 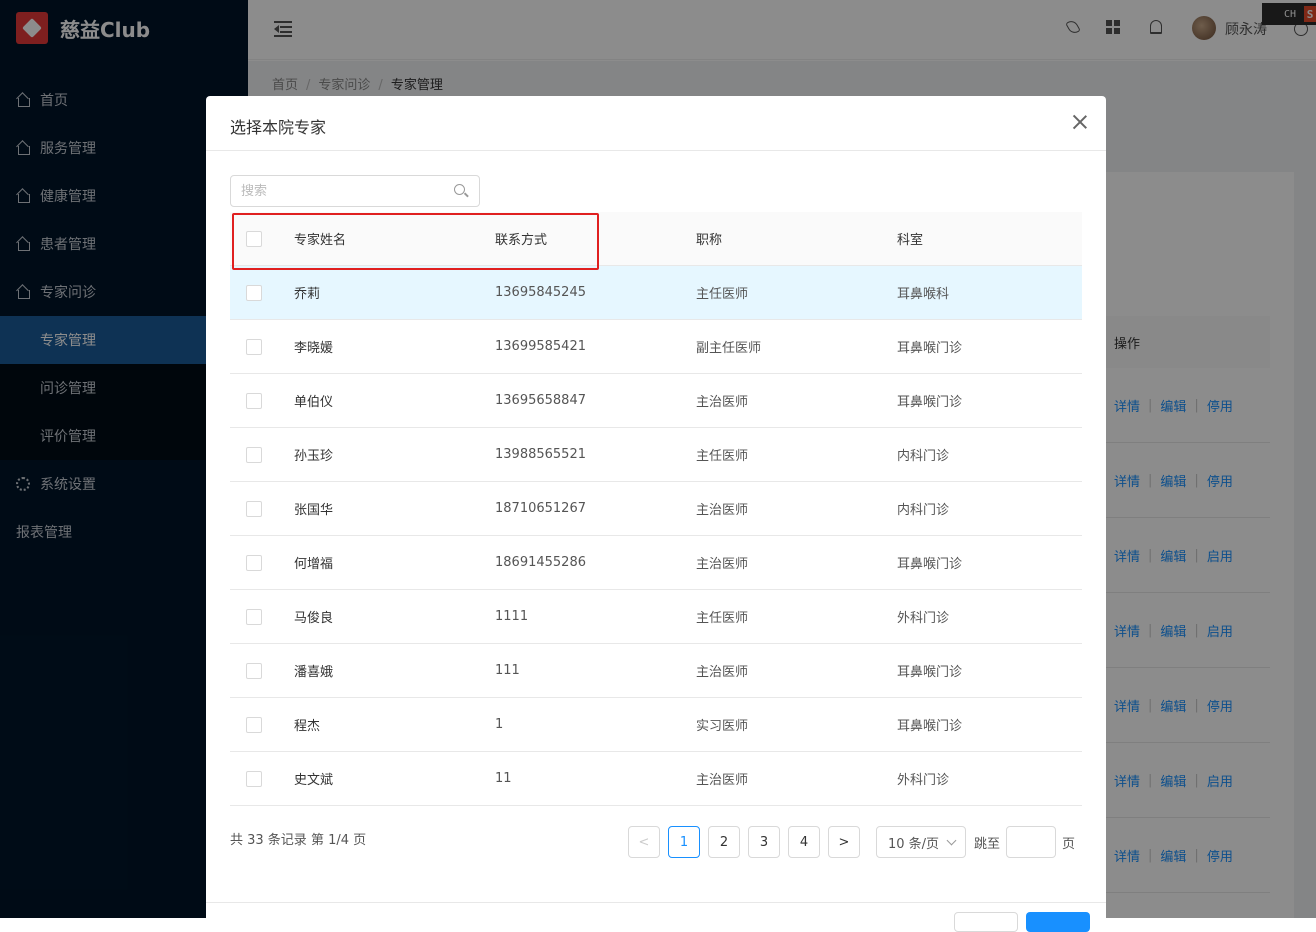 I want to click on search-icon, so click(x=459, y=189).